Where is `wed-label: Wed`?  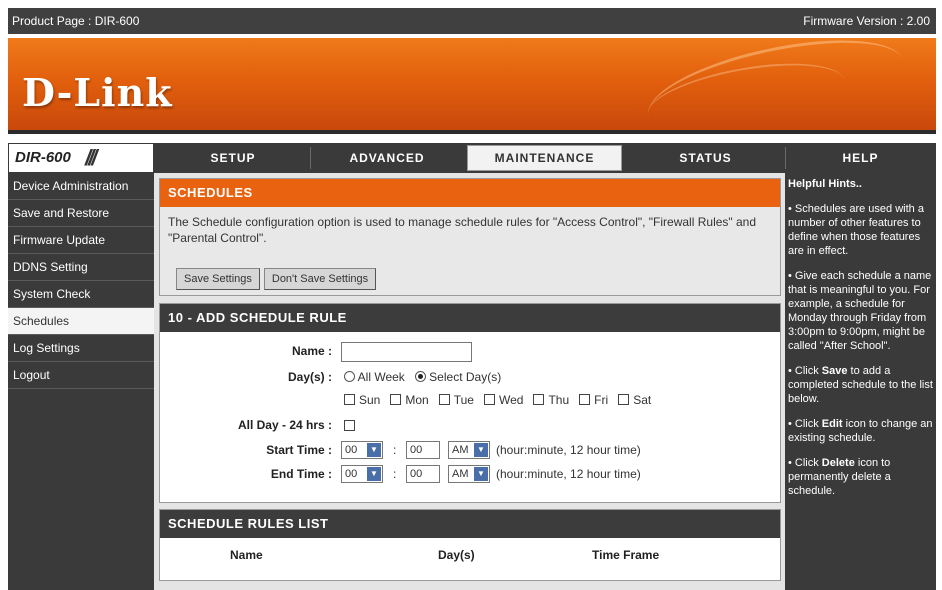
wed-label: Wed is located at coordinates (511, 400).